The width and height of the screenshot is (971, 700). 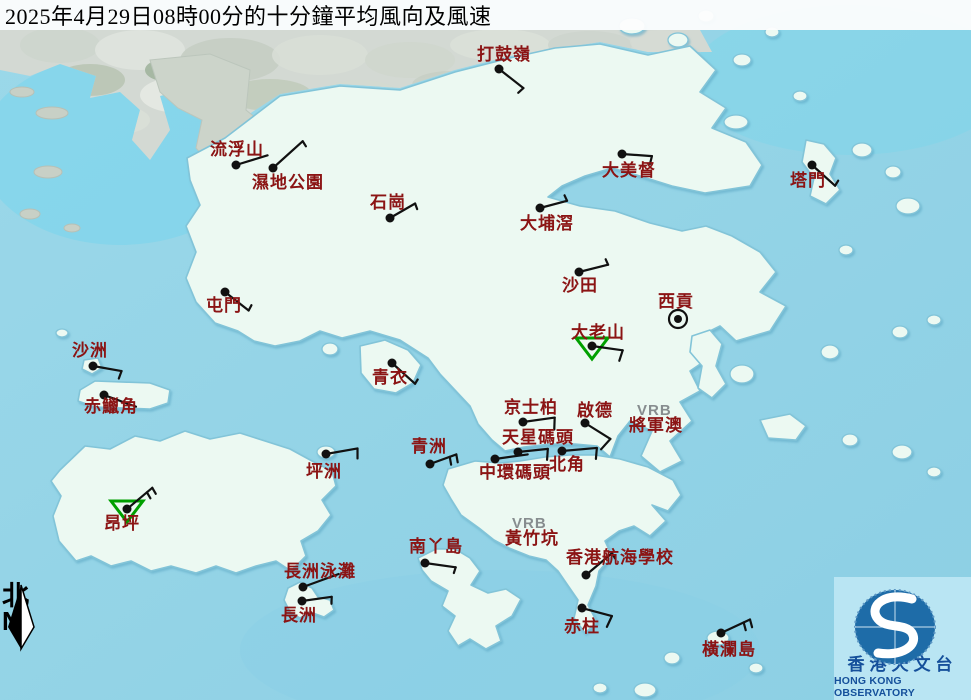 I want to click on north-indicator: 北 N, so click(x=22, y=617).